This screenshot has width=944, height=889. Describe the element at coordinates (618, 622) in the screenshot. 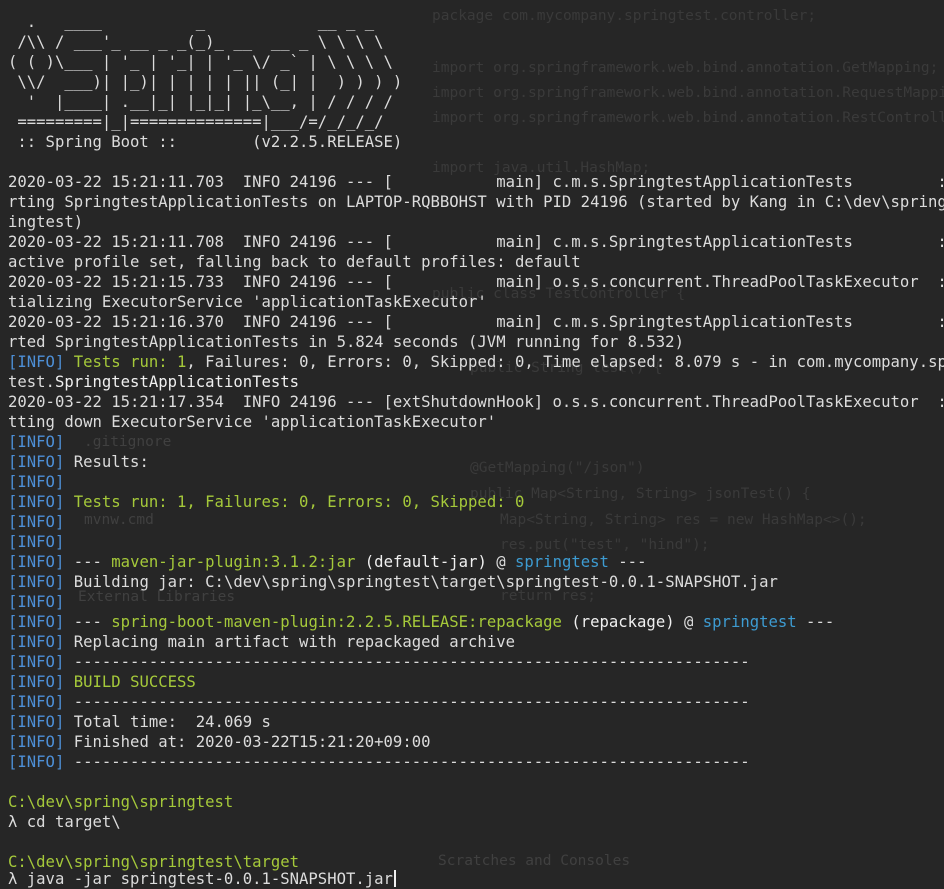

I see `plugin-goal: (repackage)` at that location.